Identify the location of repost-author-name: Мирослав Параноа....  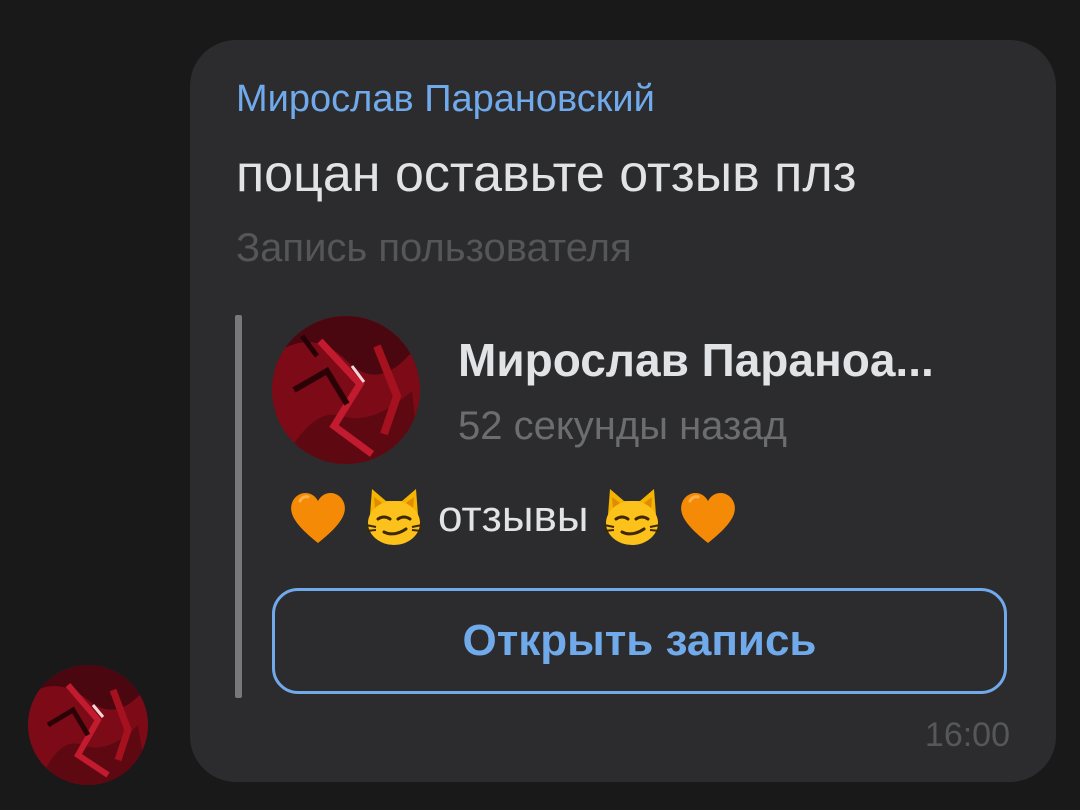
(728, 360).